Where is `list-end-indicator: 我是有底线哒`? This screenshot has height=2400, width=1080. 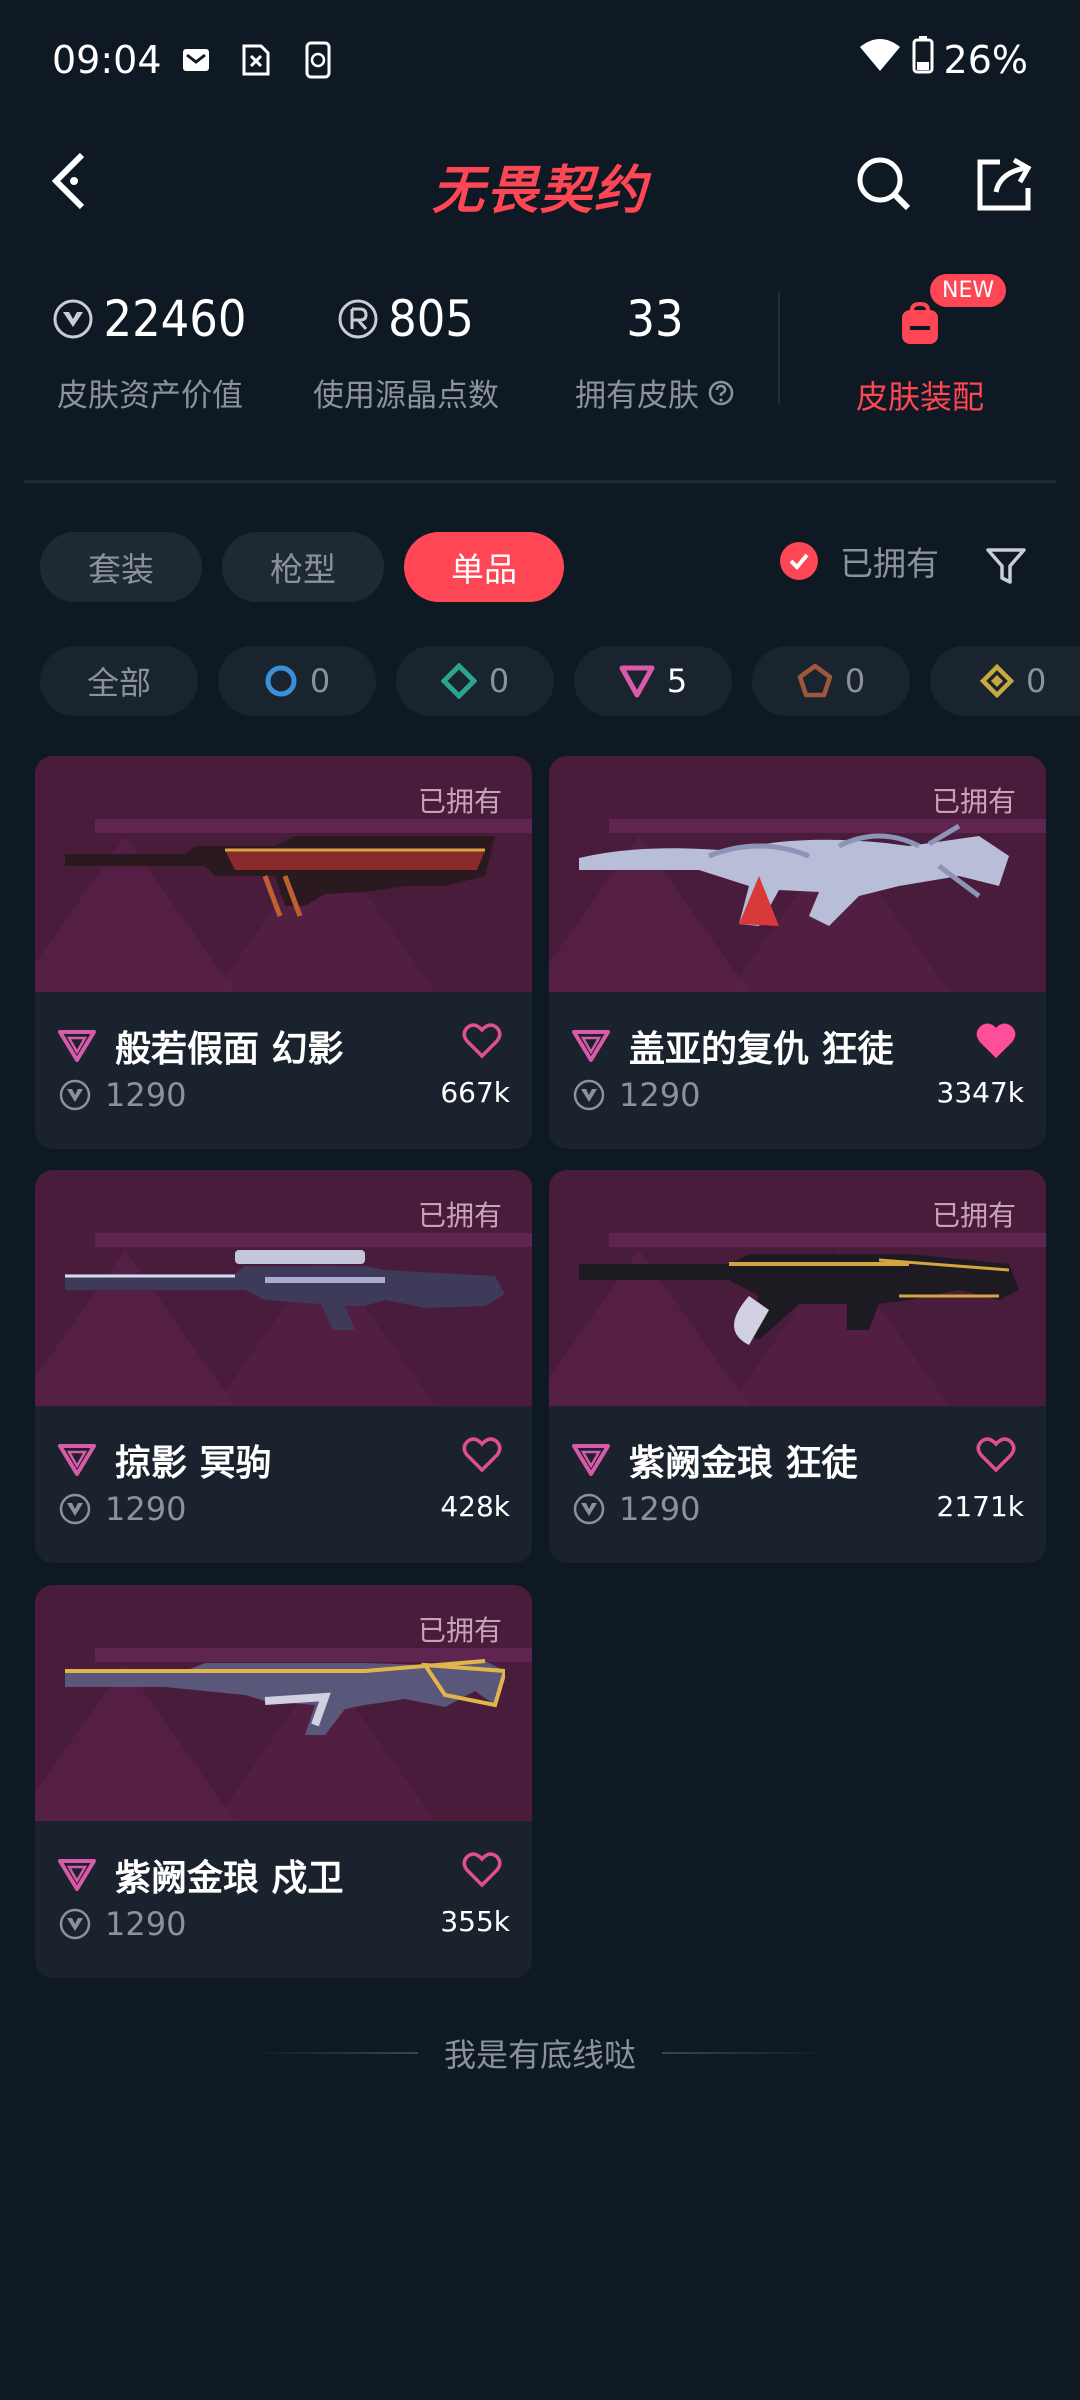
list-end-indicator: 我是有底线哒 is located at coordinates (540, 2053).